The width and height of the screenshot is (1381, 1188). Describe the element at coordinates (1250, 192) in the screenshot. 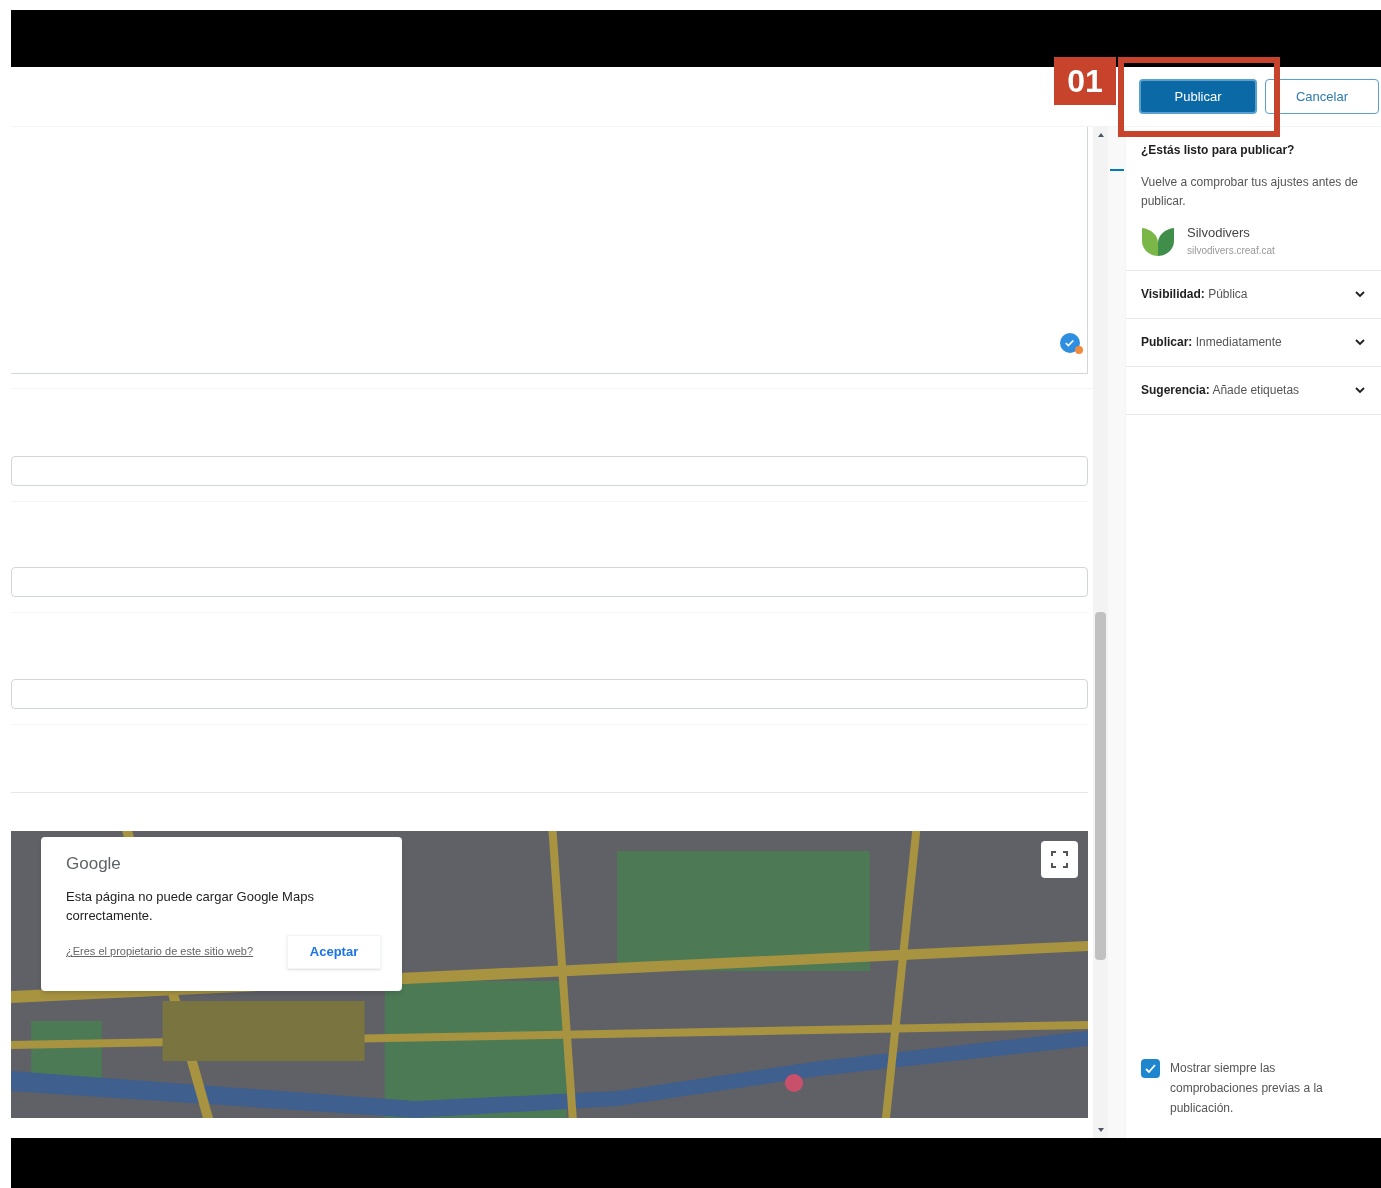

I see `panel-description: Vuelve a comprobar tus ajustes antes de publicar.` at that location.